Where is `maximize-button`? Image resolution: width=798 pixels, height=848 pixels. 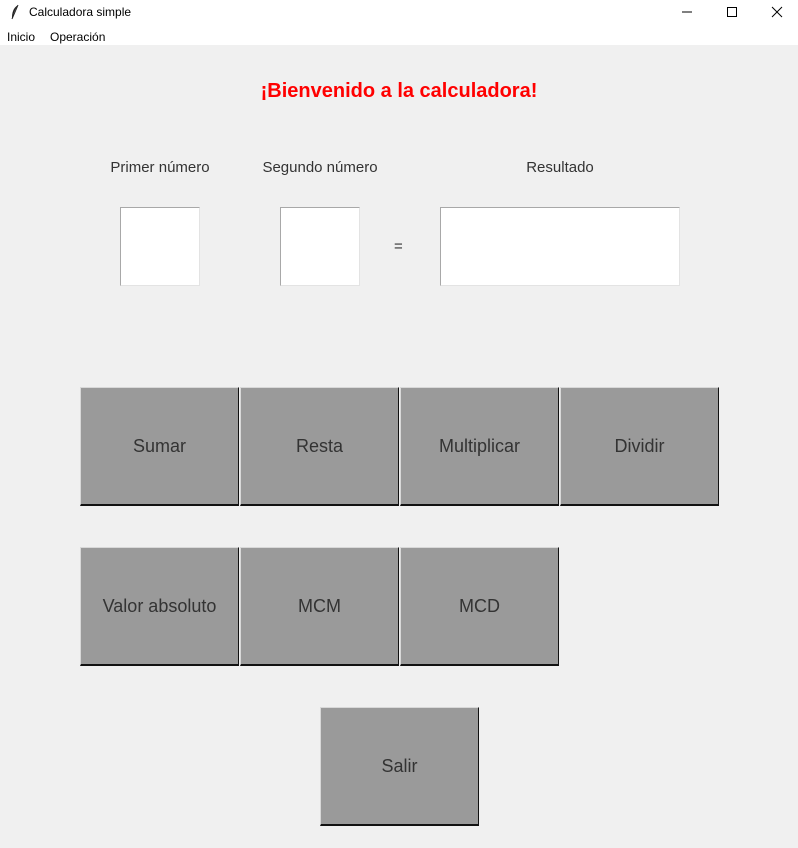 maximize-button is located at coordinates (732, 12).